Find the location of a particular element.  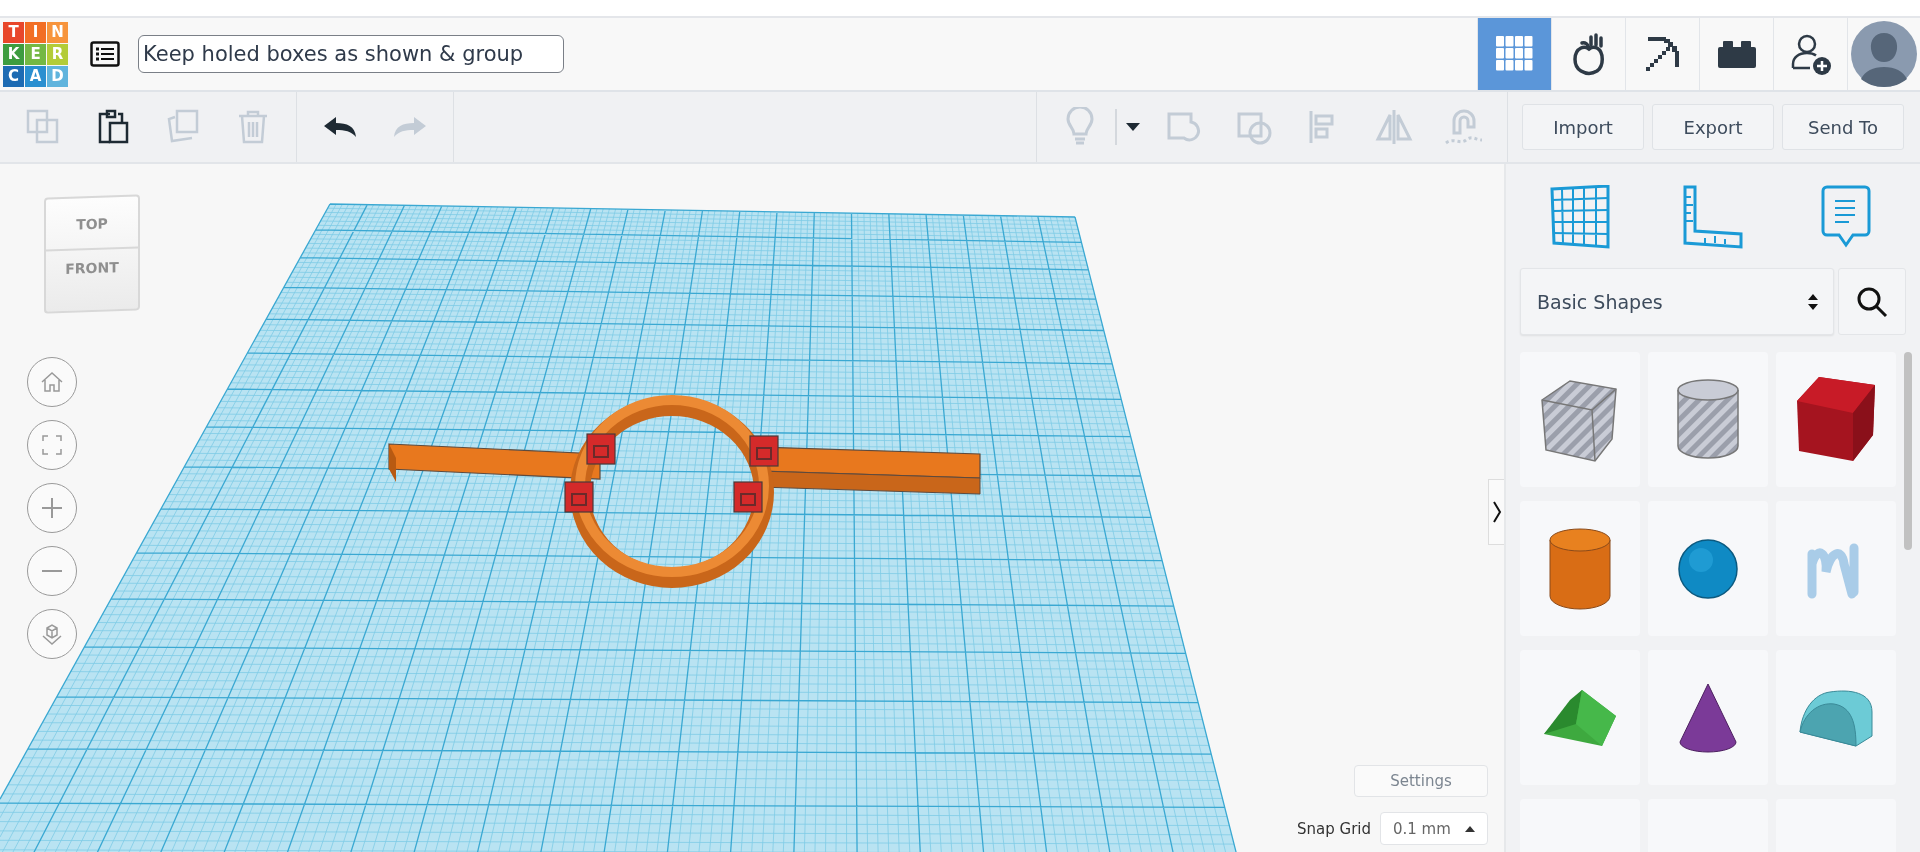

zoom-out-view-button is located at coordinates (52, 571).